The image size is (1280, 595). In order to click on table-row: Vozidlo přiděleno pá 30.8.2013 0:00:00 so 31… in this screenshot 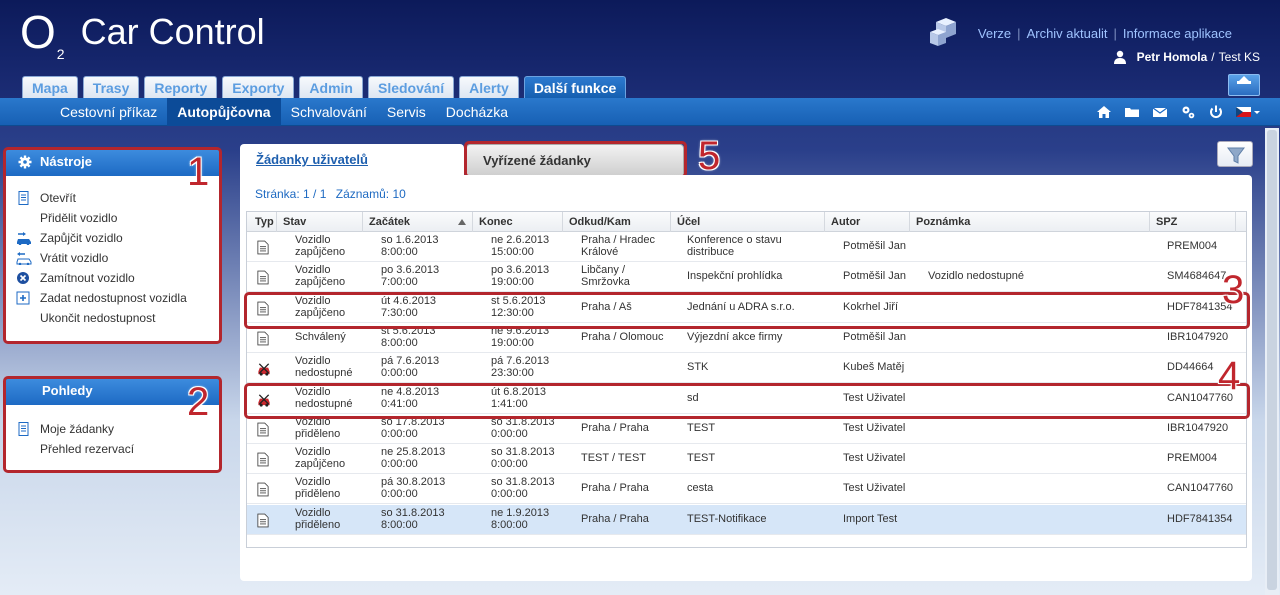, I will do `click(746, 489)`.